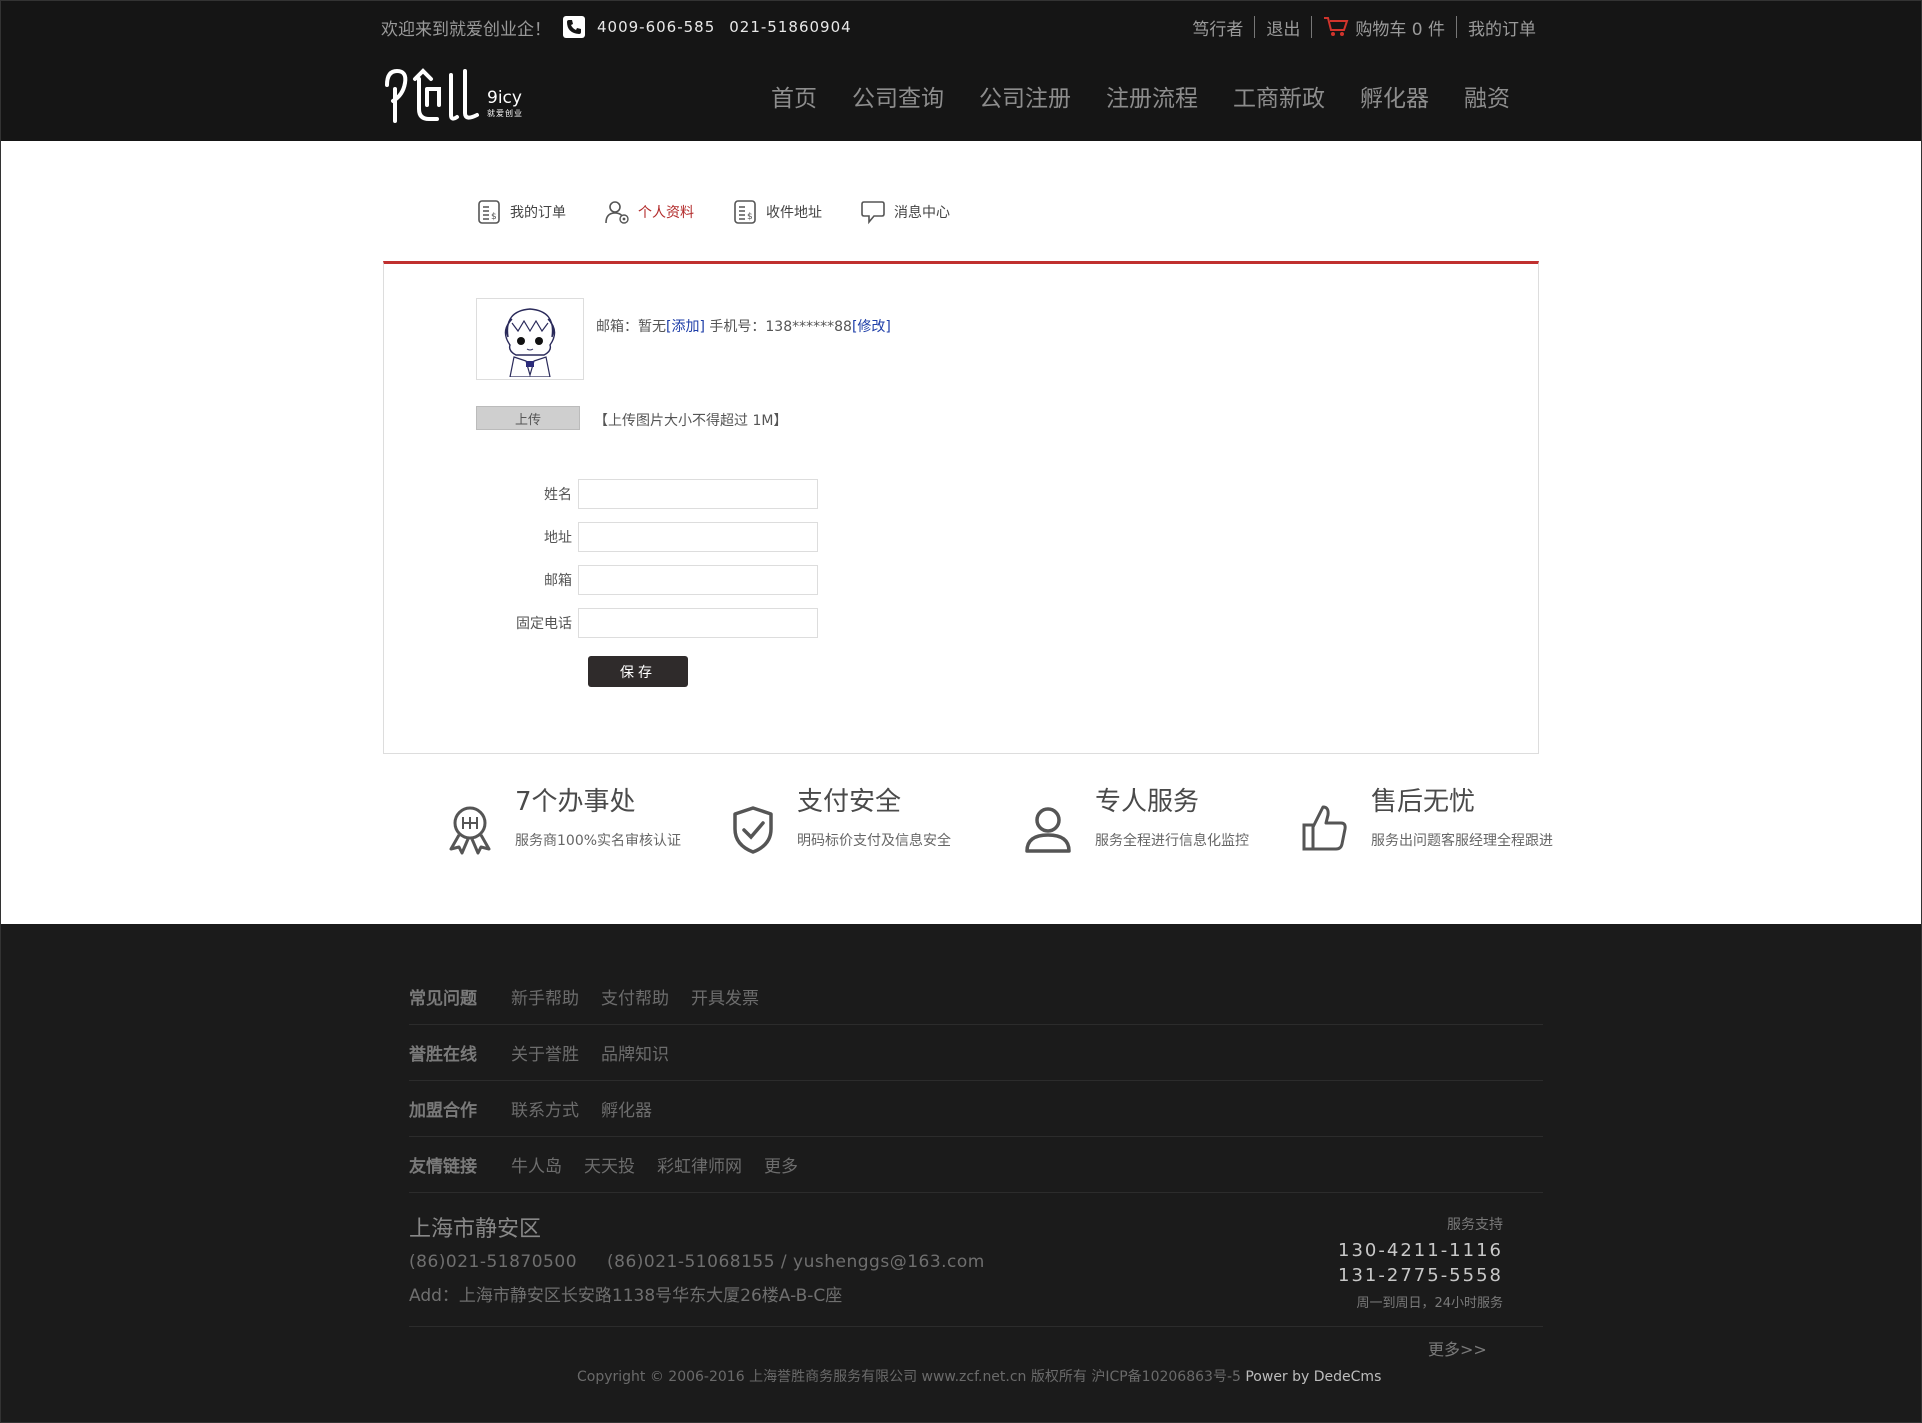 This screenshot has height=1423, width=1922. Describe the element at coordinates (626, 1108) in the screenshot. I see `footer-link: 孵化器` at that location.